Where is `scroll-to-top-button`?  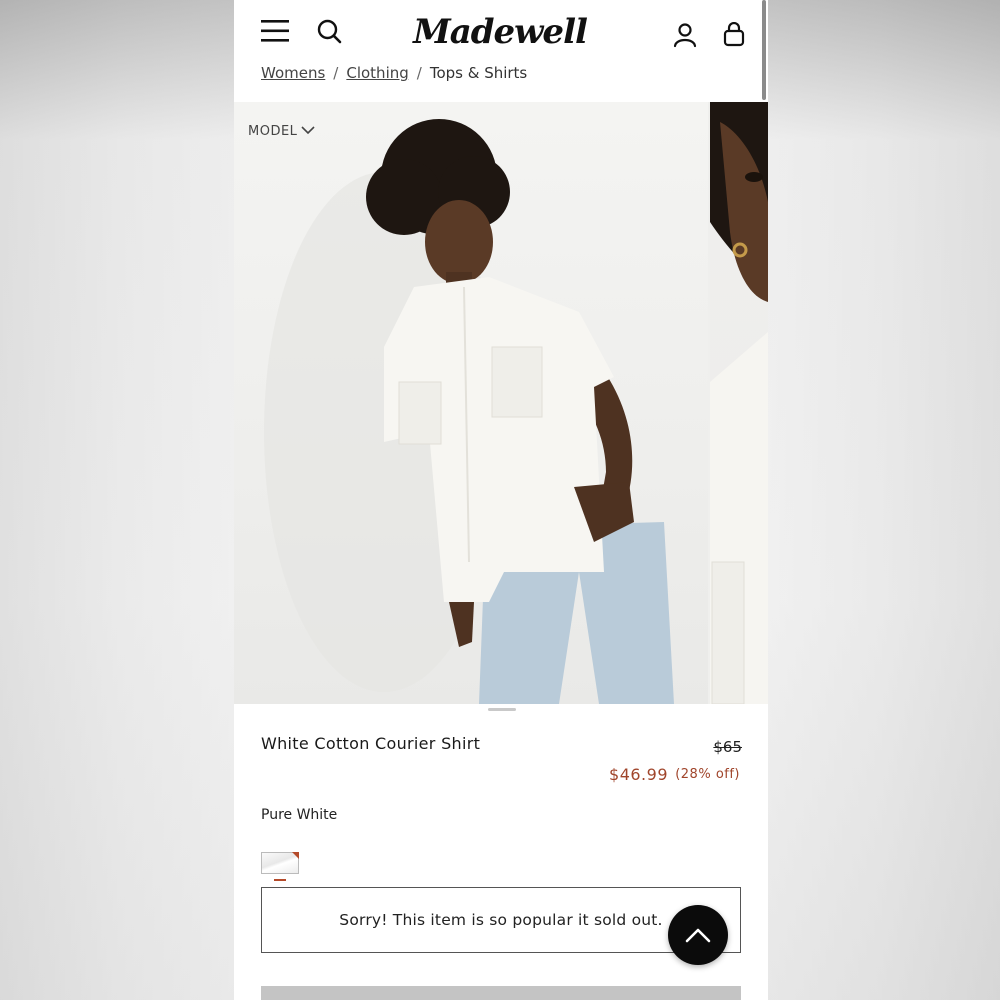
scroll-to-top-button is located at coordinates (698, 935).